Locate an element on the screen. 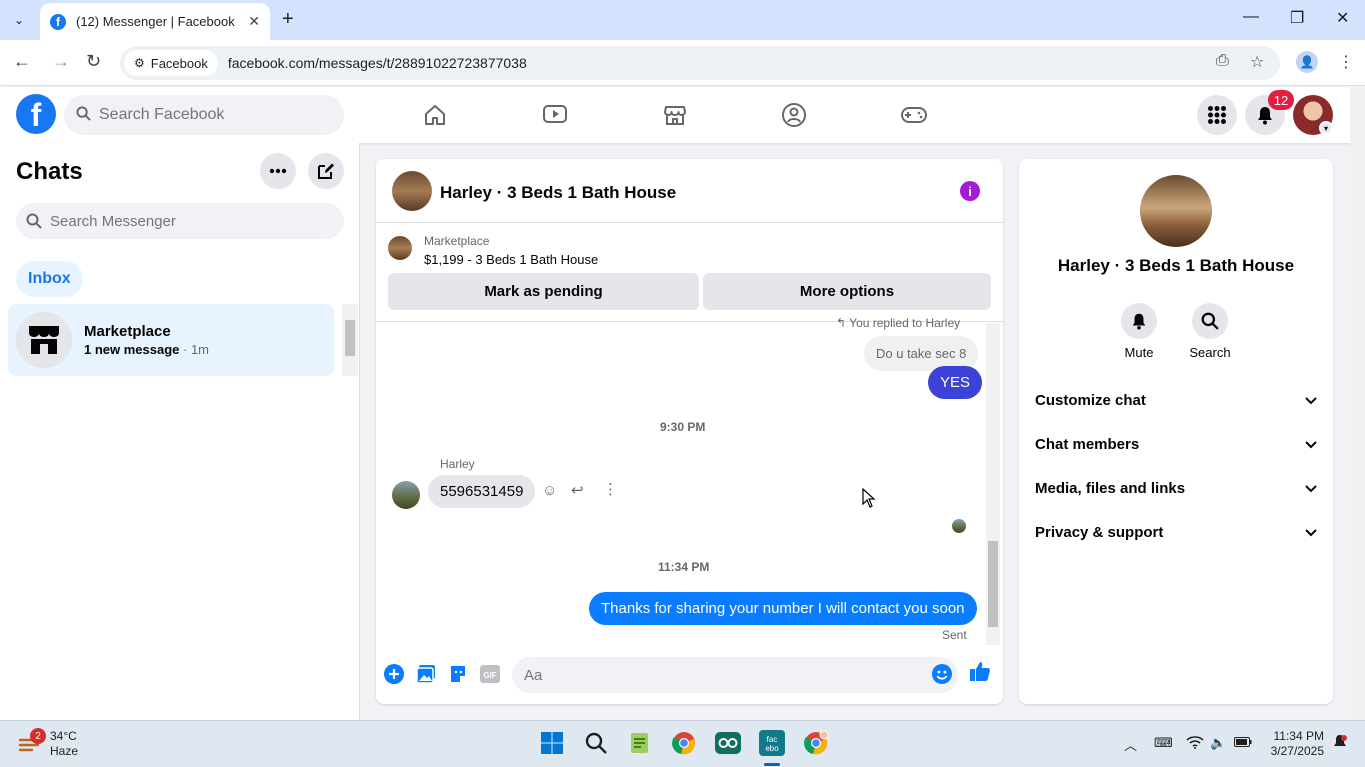 The height and width of the screenshot is (767, 1365). close-window-button: ✕ is located at coordinates (1342, 18).